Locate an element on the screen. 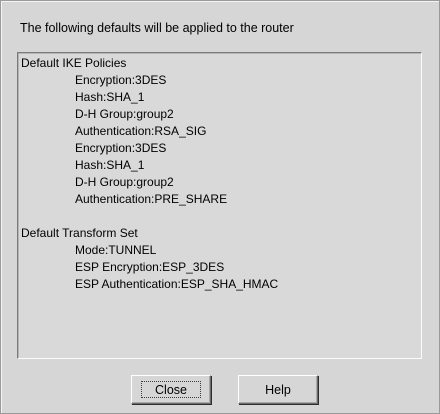 The height and width of the screenshot is (414, 440). close-button-label: Close is located at coordinates (171, 389).